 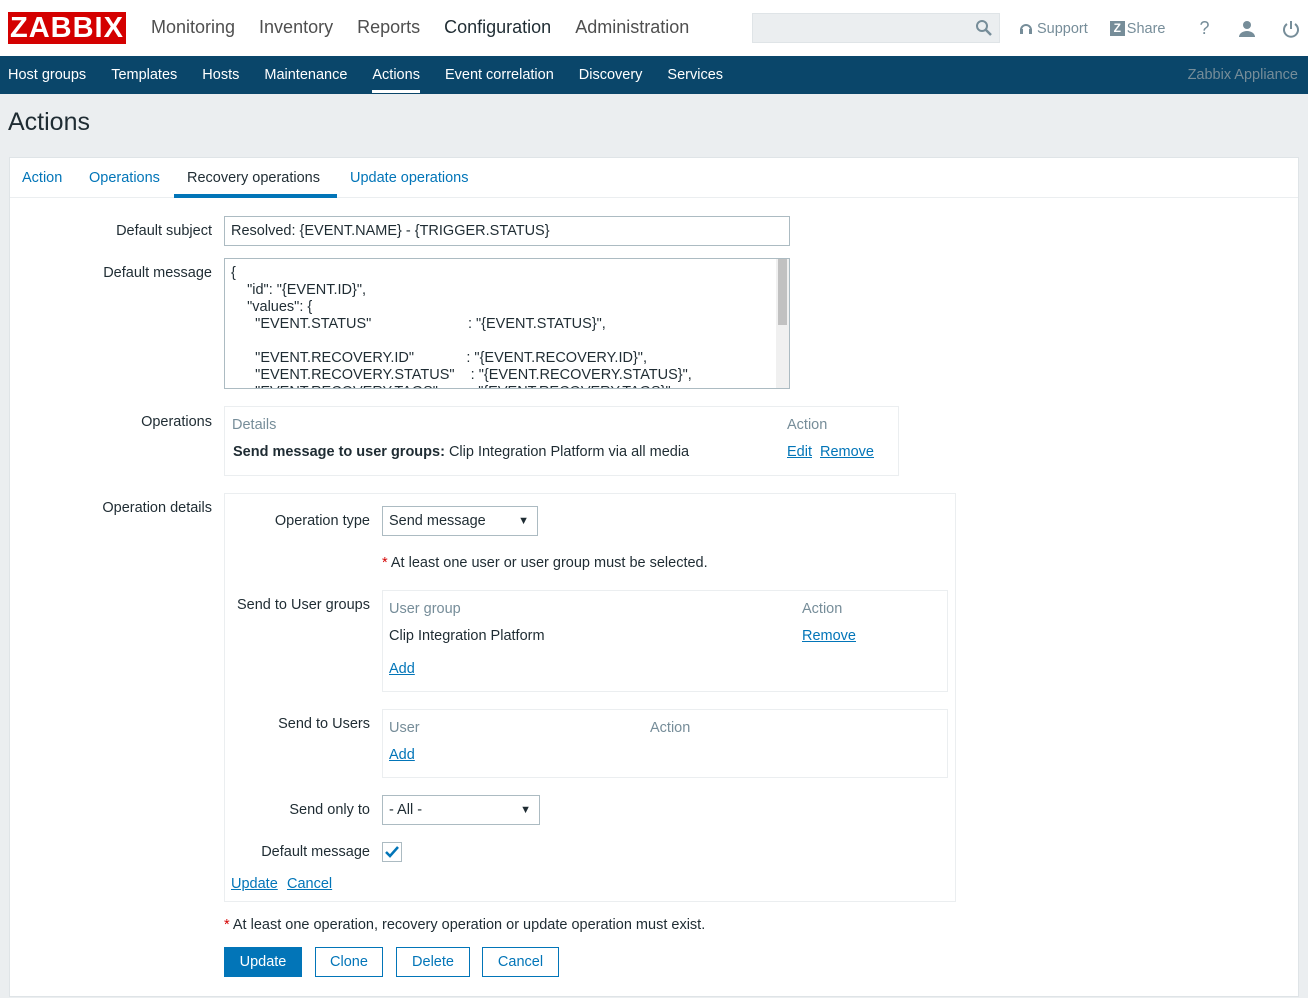 I want to click on sign-out-icon, so click(x=1291, y=29).